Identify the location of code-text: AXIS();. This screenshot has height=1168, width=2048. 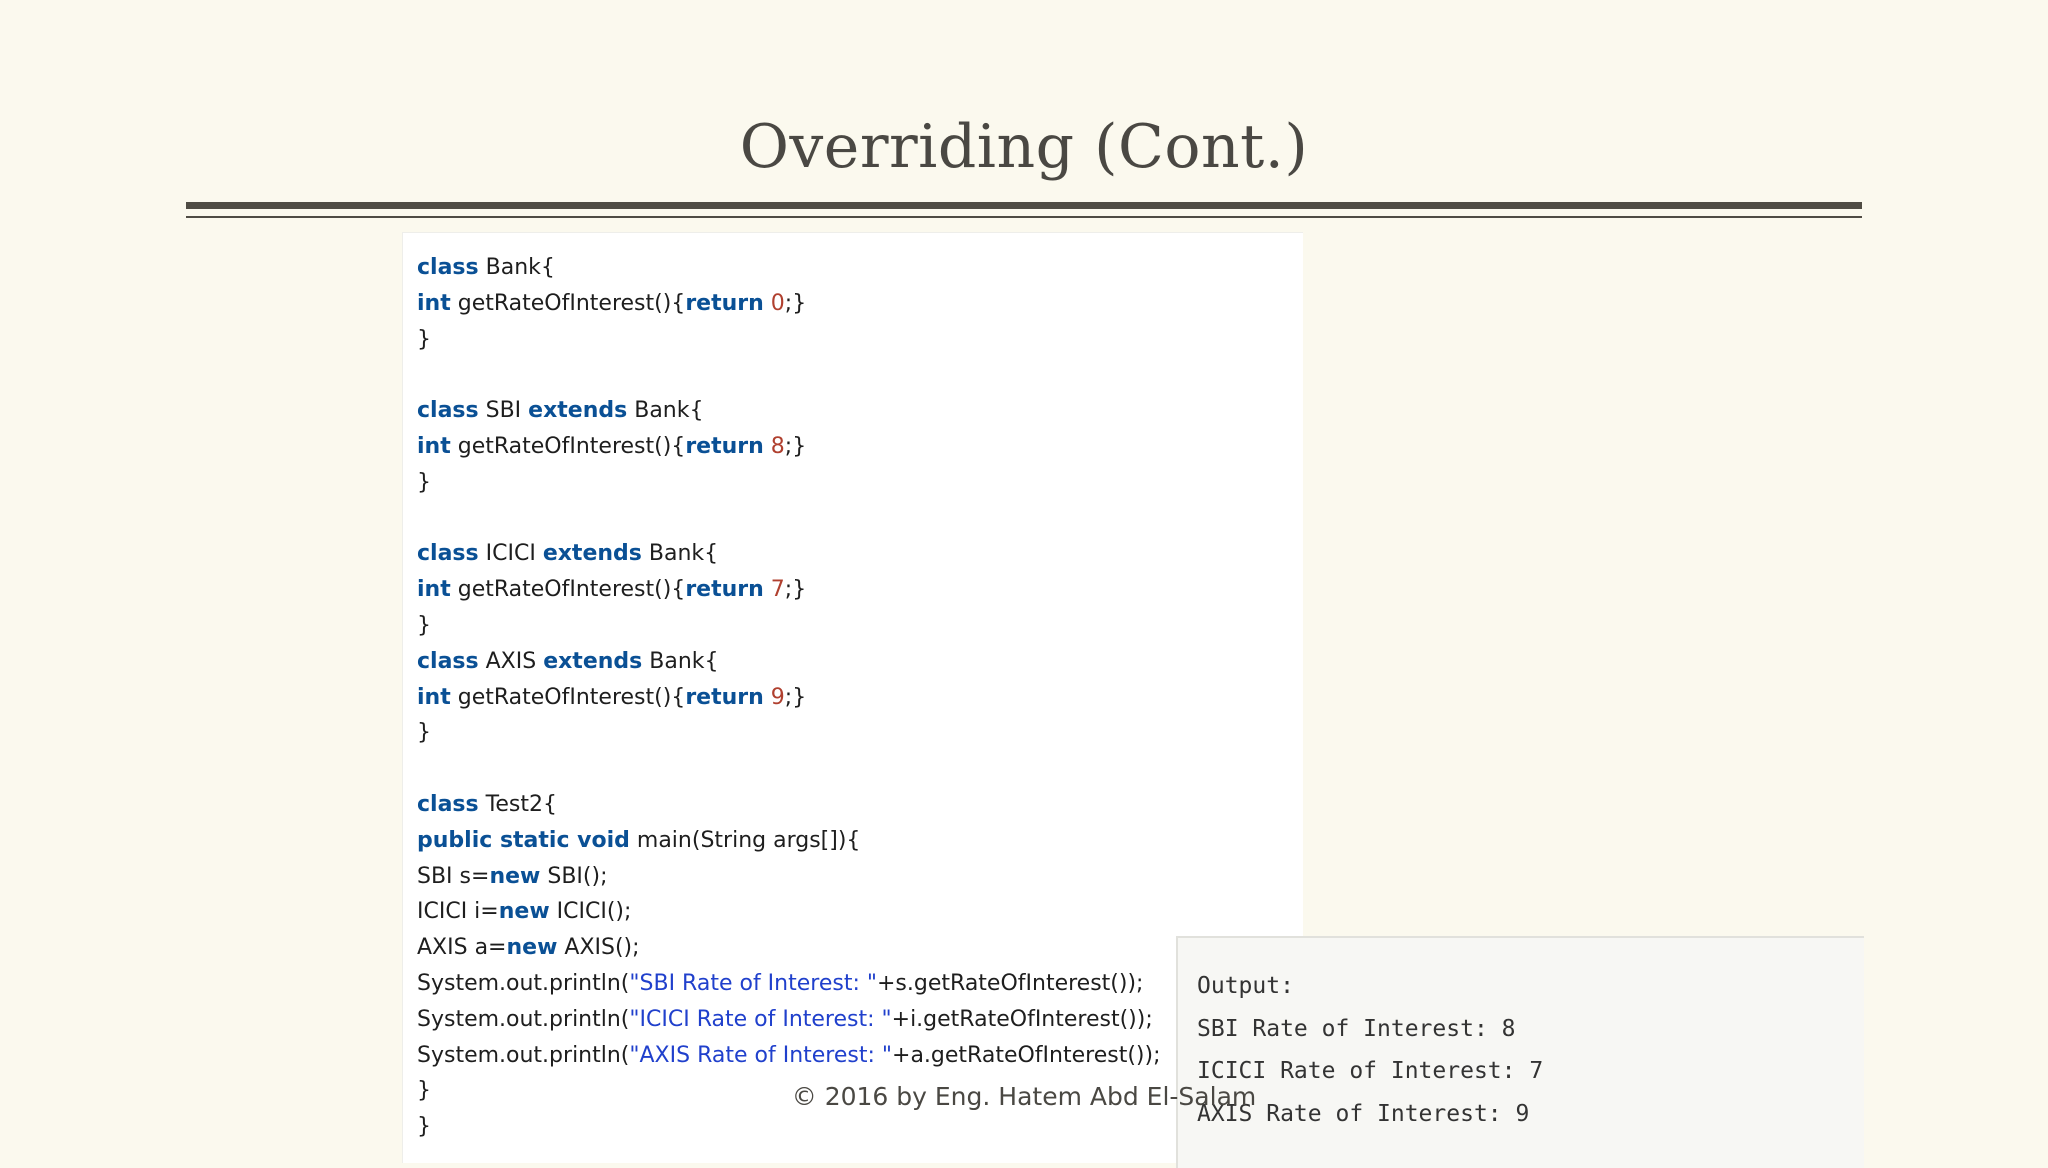
(598, 948).